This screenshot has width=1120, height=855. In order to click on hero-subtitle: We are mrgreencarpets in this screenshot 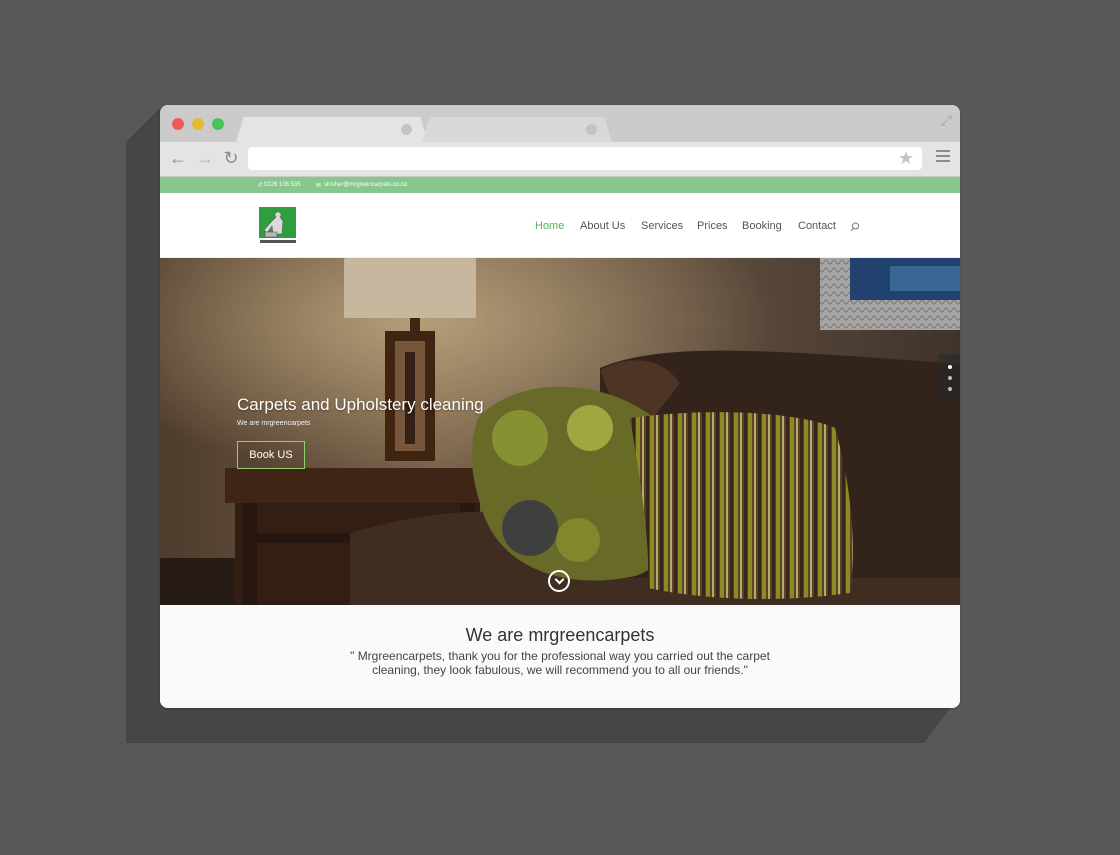, I will do `click(274, 423)`.